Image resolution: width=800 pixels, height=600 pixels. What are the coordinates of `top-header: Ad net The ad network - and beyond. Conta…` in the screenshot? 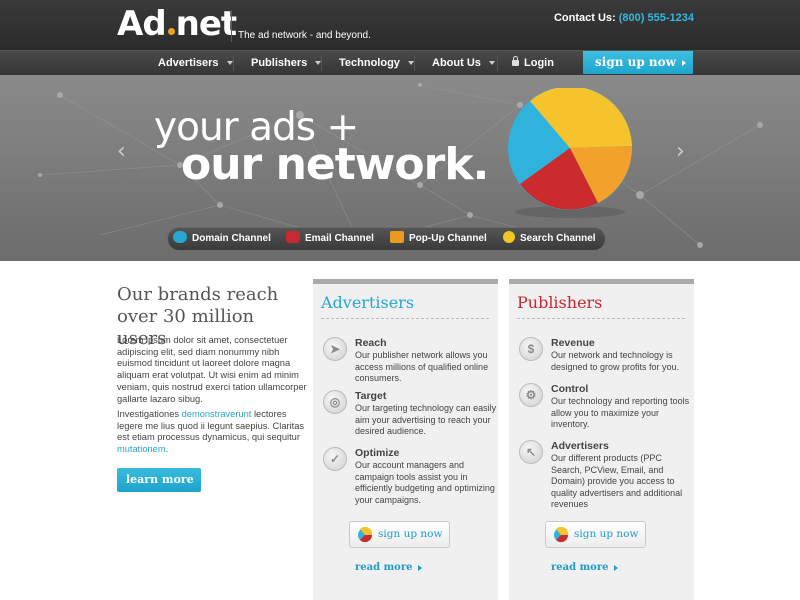 It's located at (400, 25).